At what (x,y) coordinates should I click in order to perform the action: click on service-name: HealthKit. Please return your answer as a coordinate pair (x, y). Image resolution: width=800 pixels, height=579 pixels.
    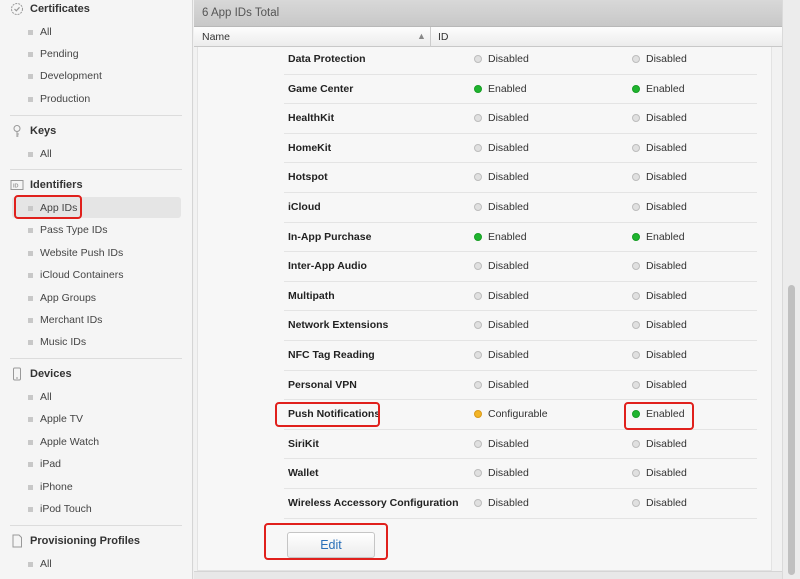
    Looking at the image, I should click on (311, 118).